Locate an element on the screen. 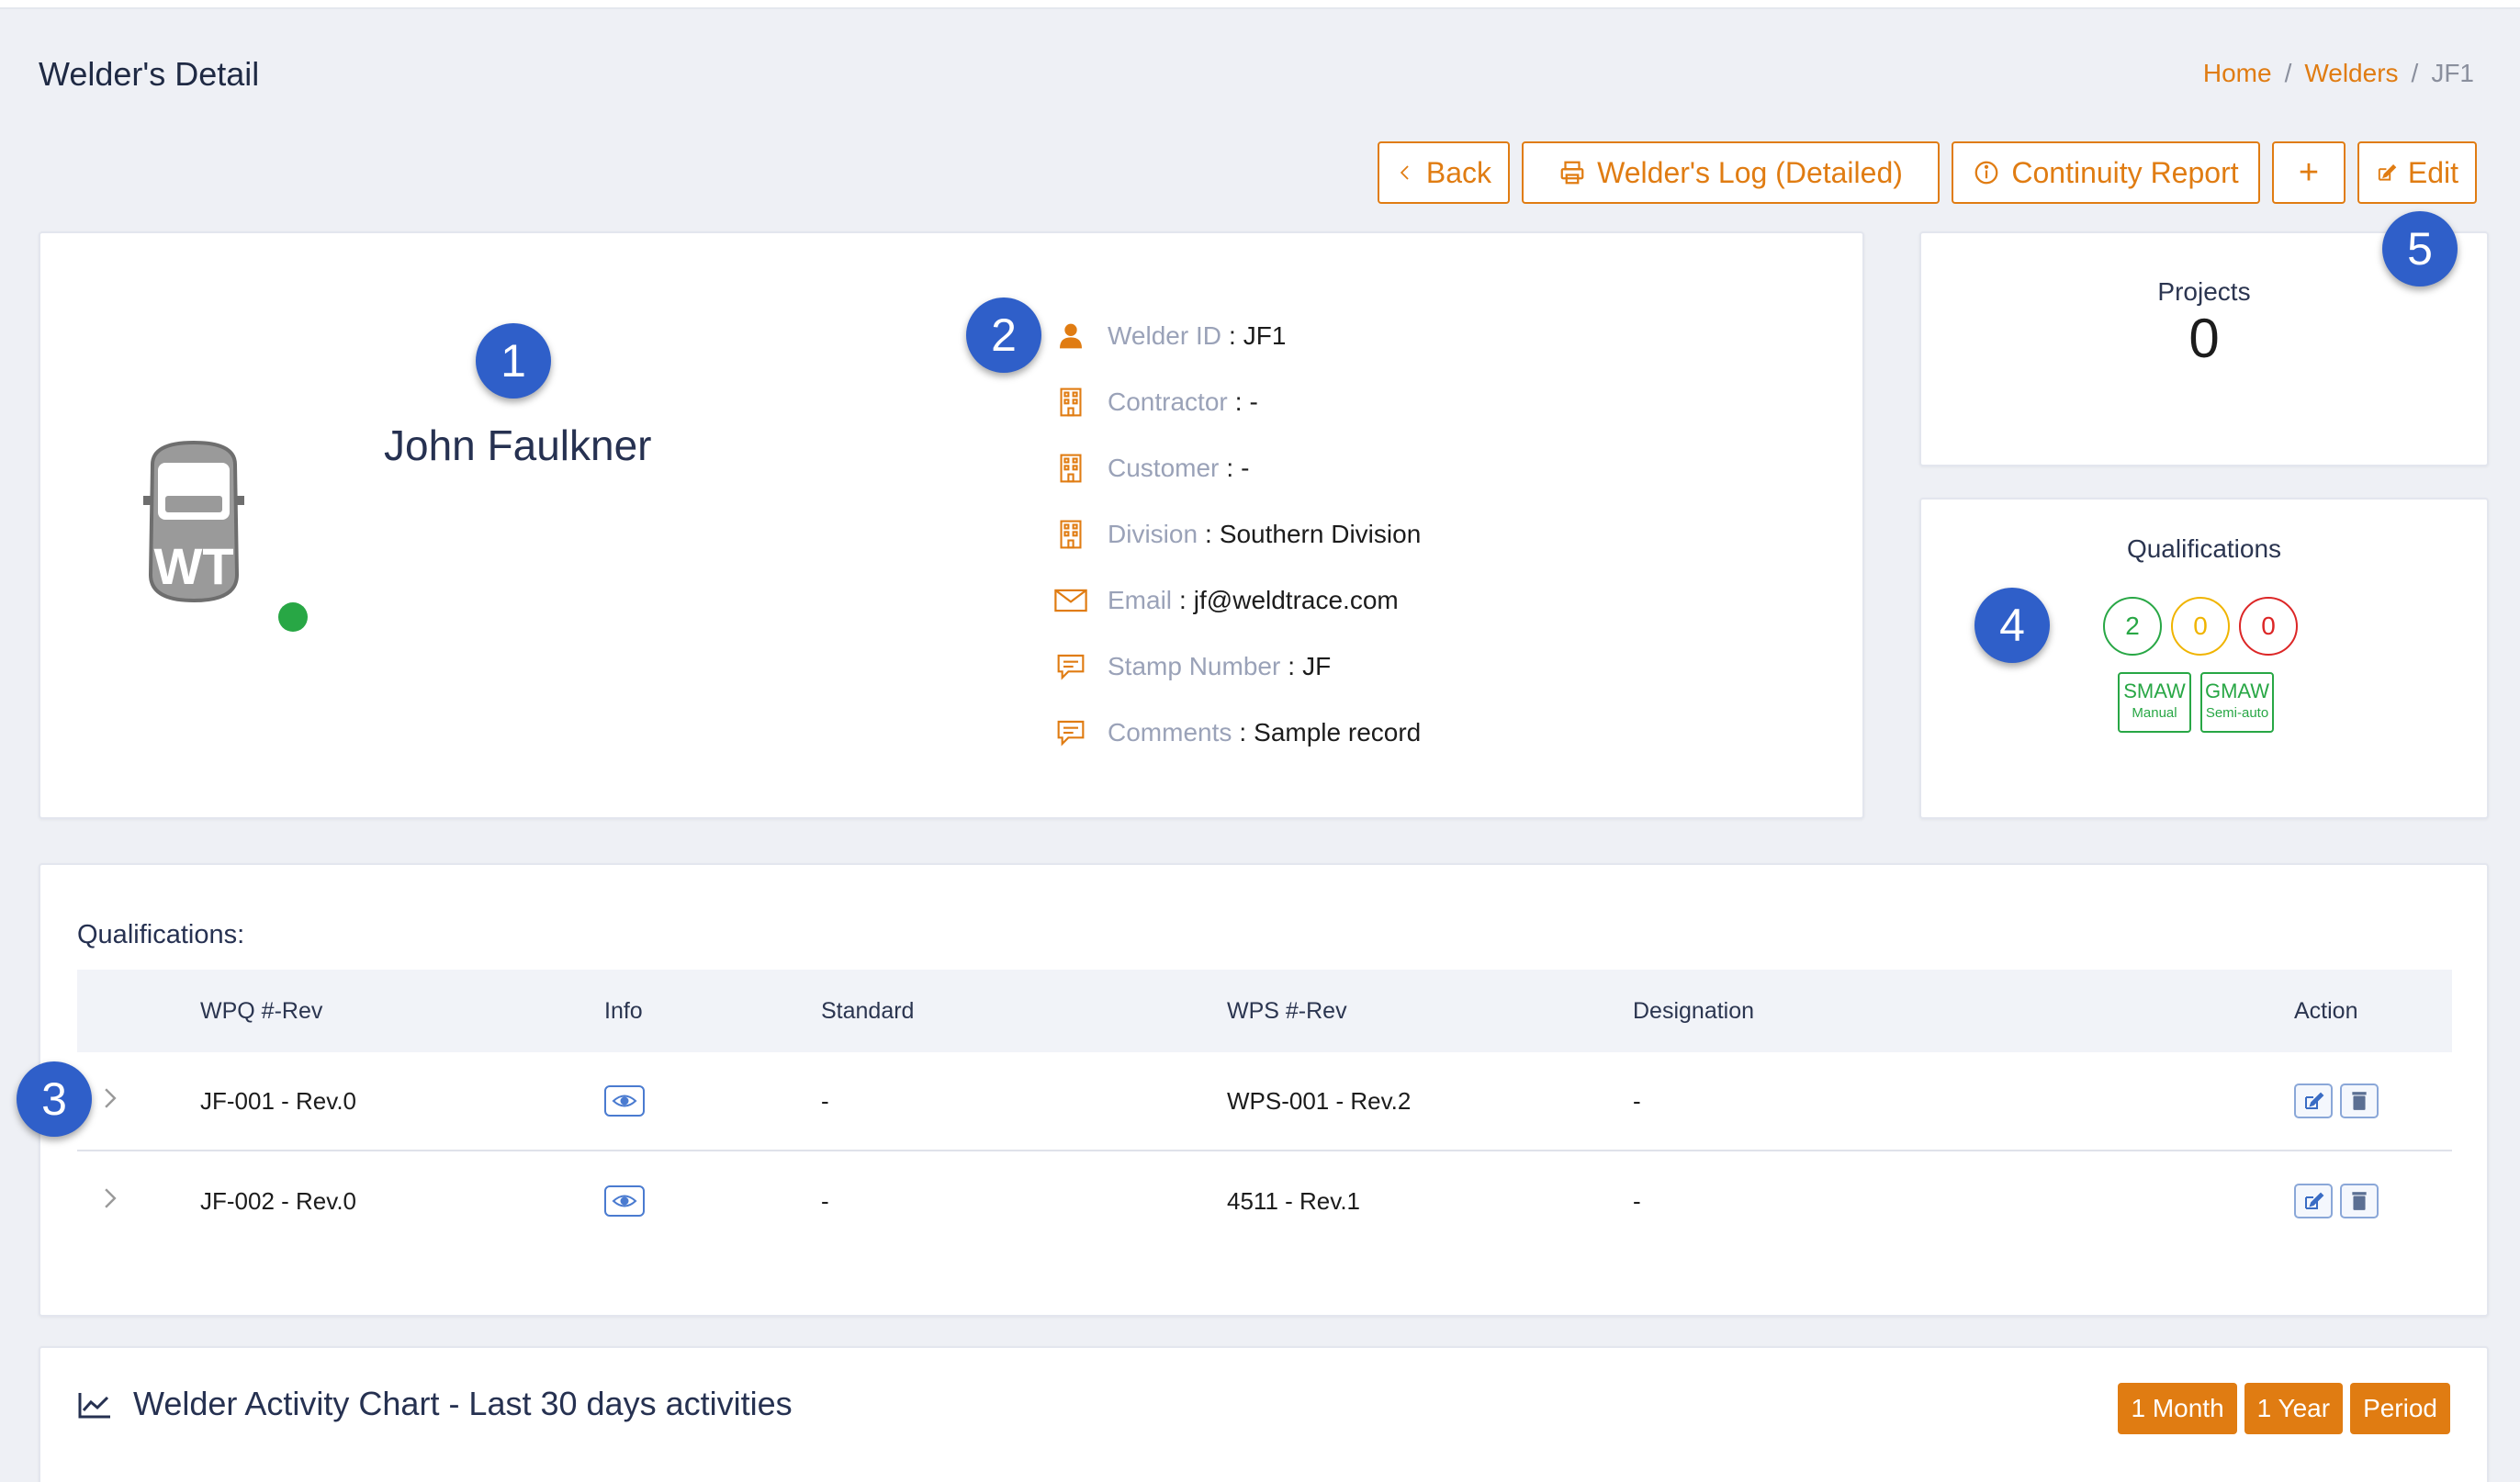 This screenshot has width=2520, height=1482. info-row-comments: Comments : Sample record is located at coordinates (1237, 733).